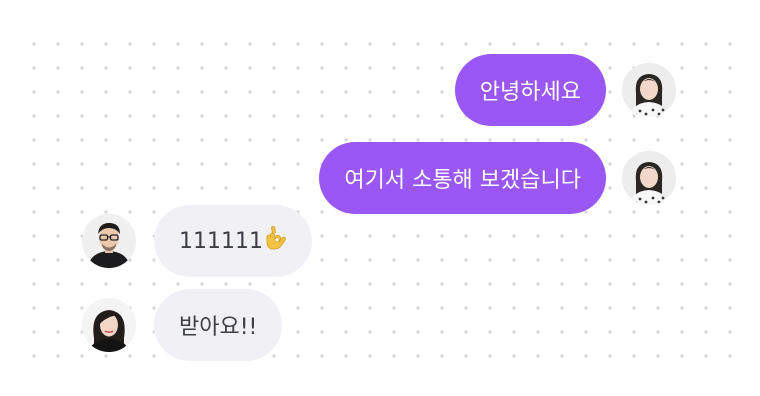  Describe the element at coordinates (218, 327) in the screenshot. I see `message-text: 받아요!!` at that location.